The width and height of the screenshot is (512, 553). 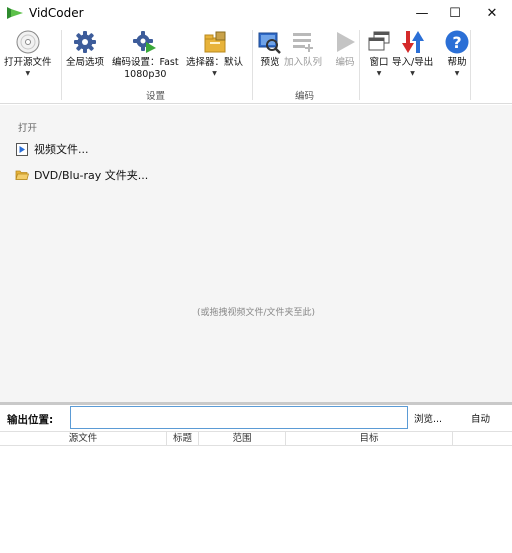 What do you see at coordinates (145, 62) in the screenshot?
I see `encode-settings-label: 编码设置：Fast` at bounding box center [145, 62].